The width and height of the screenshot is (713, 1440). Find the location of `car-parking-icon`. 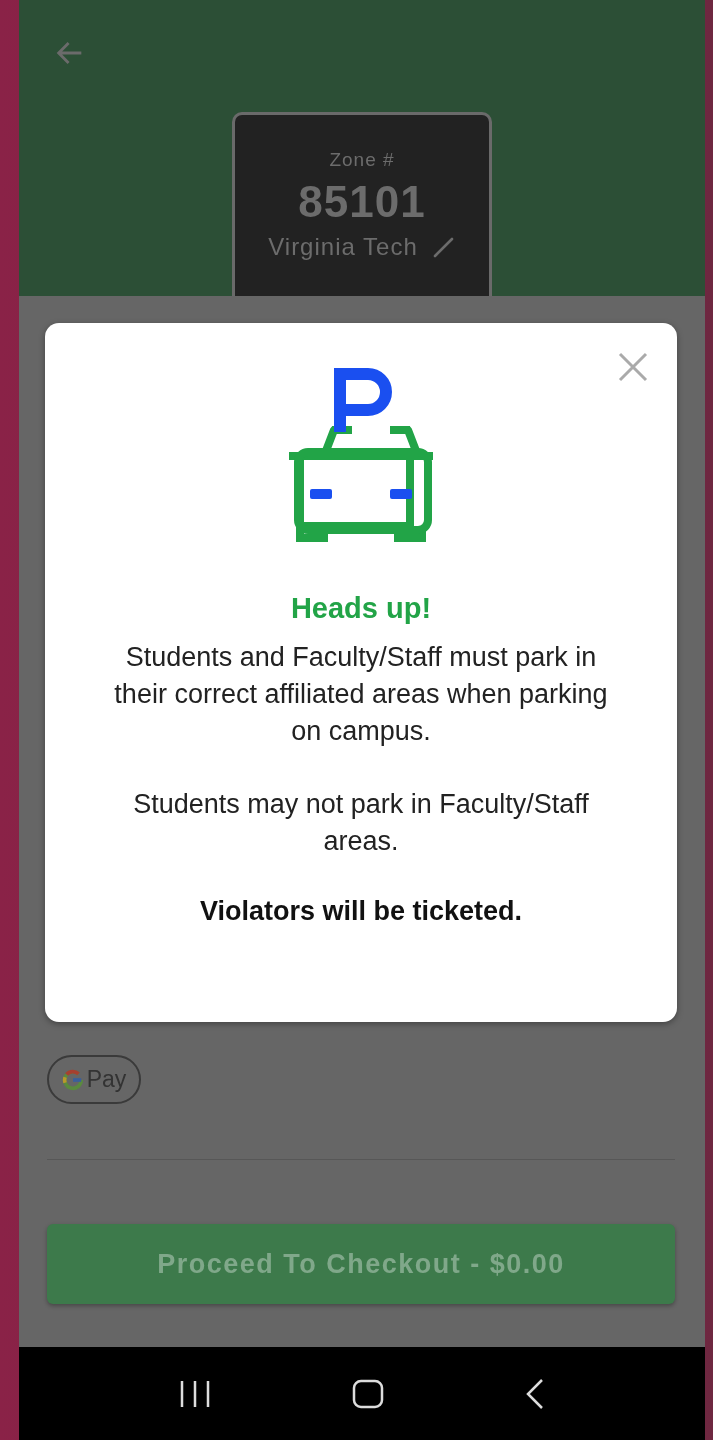

car-parking-icon is located at coordinates (361, 456).